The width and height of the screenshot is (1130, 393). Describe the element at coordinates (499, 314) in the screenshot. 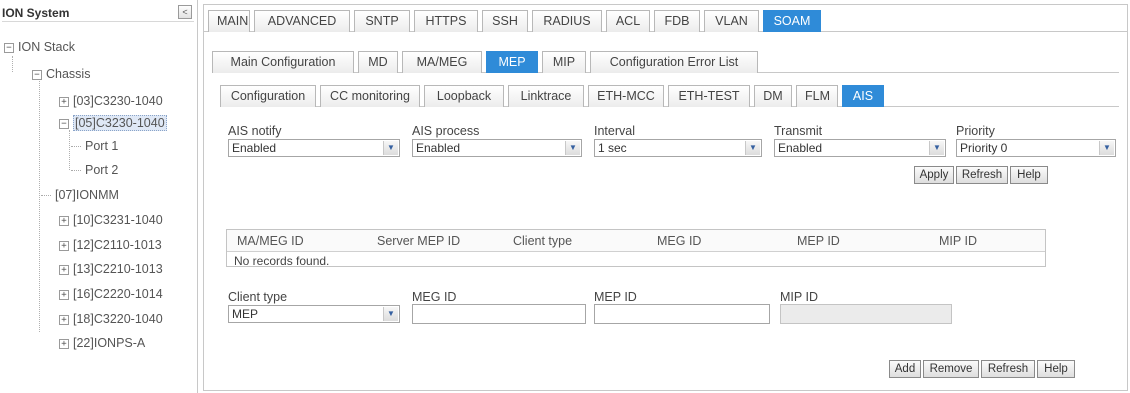

I see `meg-id-input` at that location.